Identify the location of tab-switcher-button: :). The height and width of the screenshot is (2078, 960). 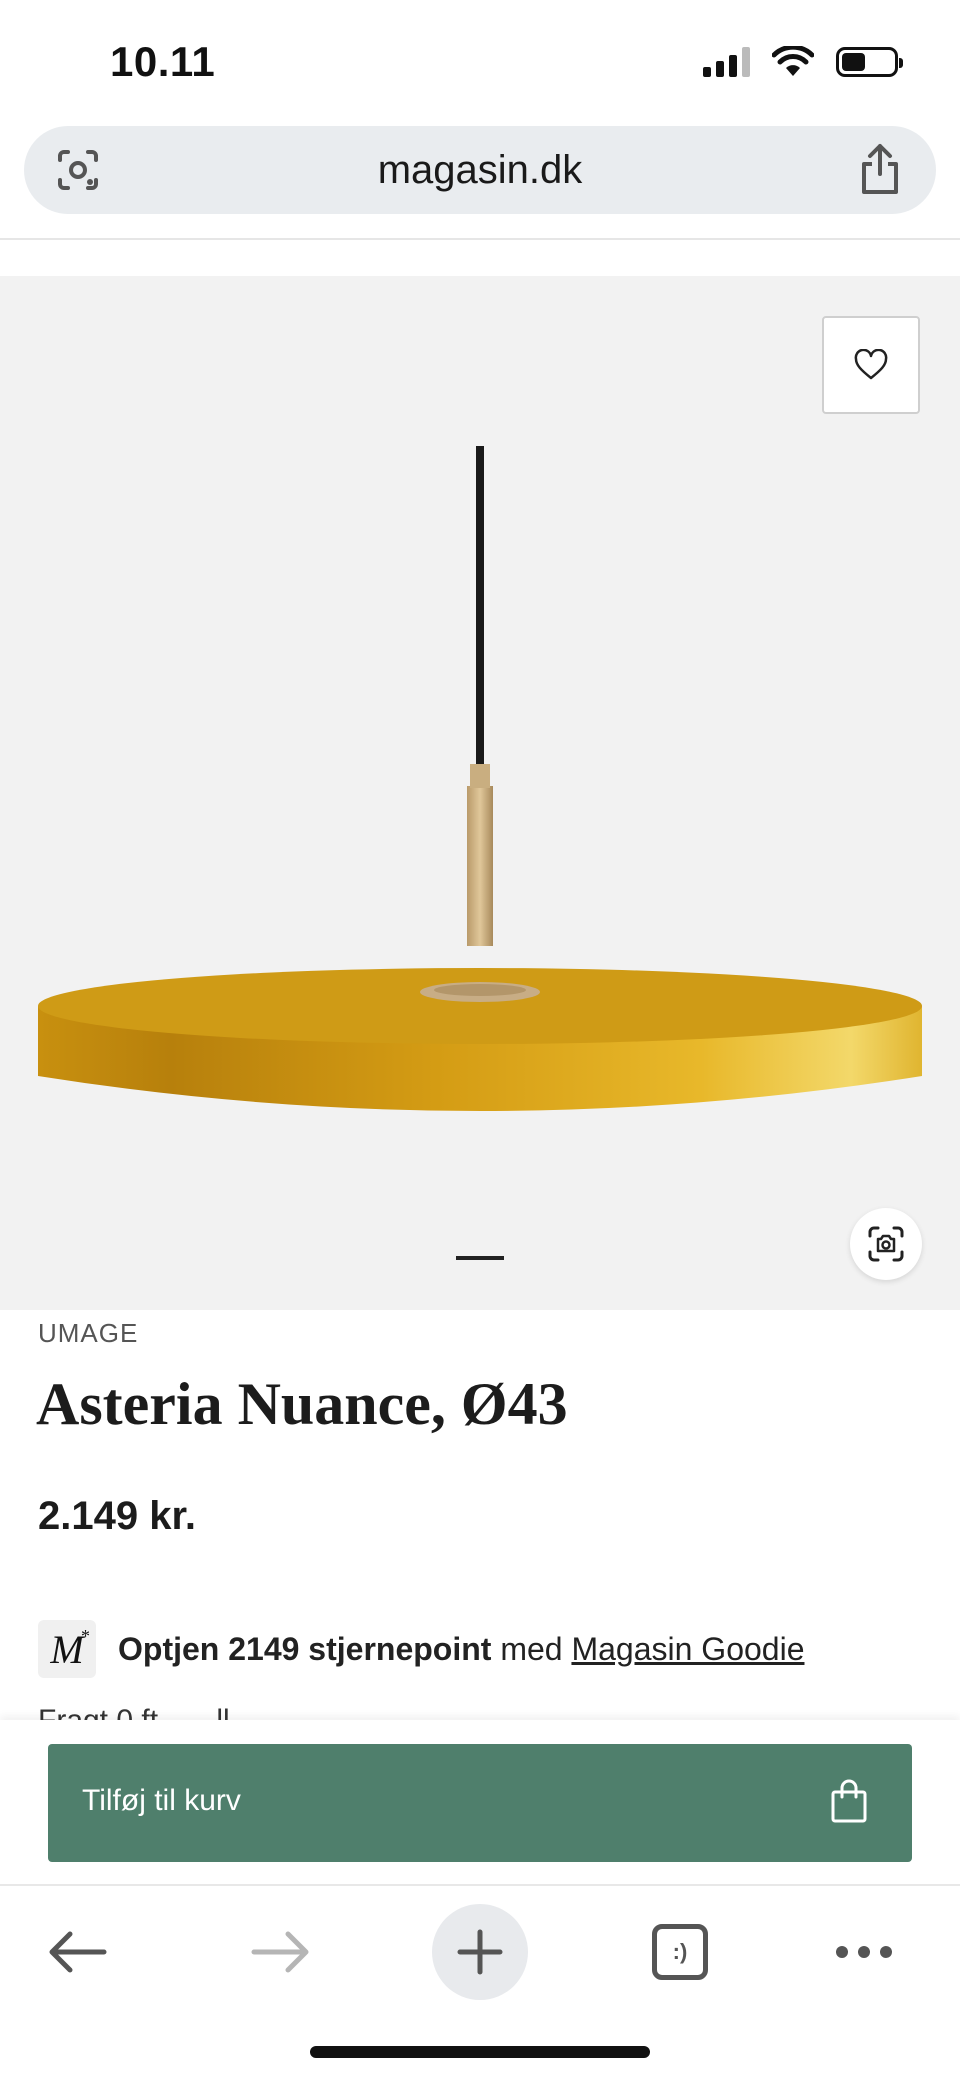
(680, 1952).